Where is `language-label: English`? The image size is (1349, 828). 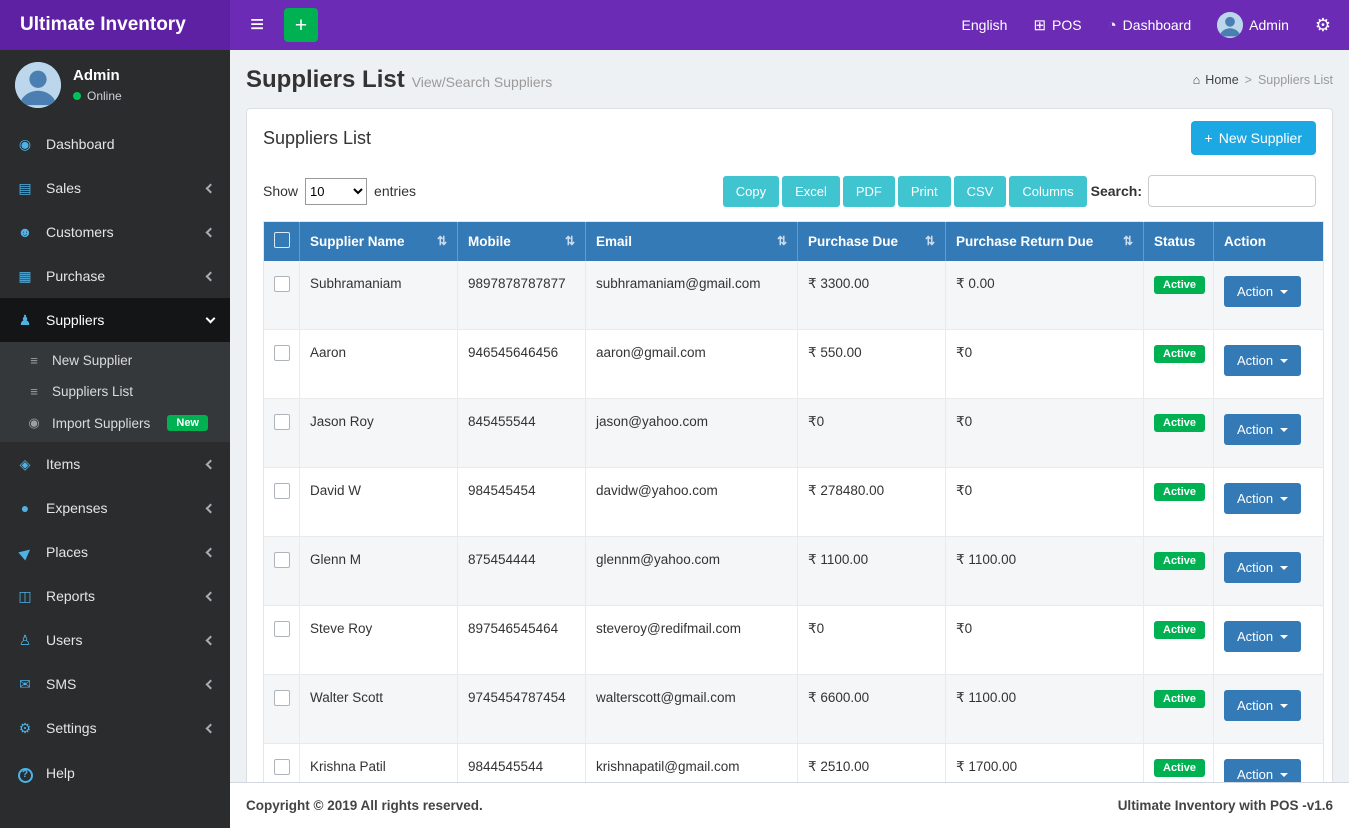 language-label: English is located at coordinates (984, 25).